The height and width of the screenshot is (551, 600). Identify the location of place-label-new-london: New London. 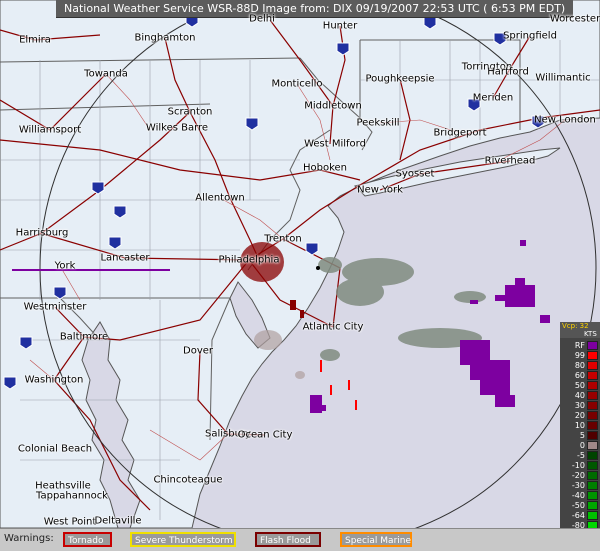
(565, 120).